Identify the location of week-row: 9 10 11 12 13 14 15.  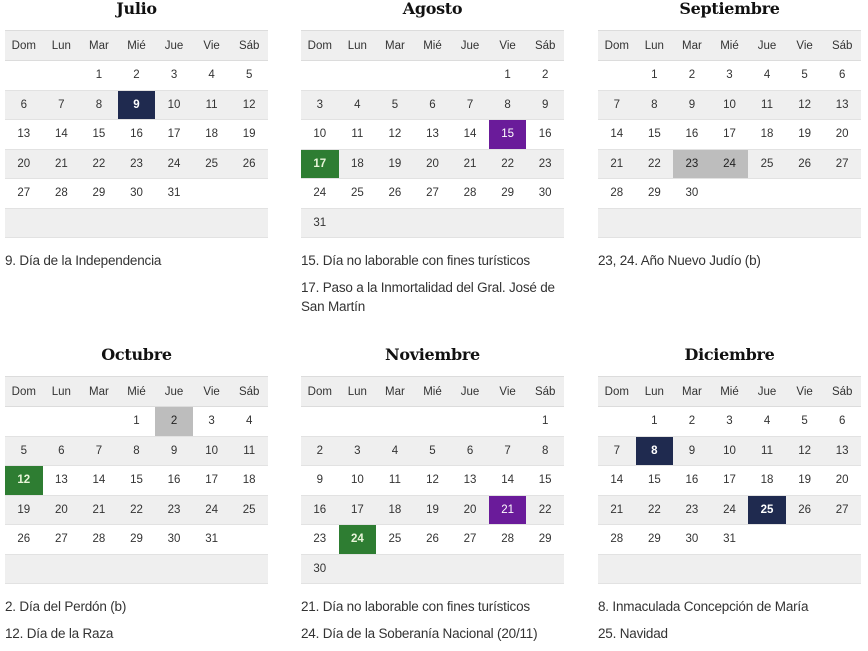
(432, 480).